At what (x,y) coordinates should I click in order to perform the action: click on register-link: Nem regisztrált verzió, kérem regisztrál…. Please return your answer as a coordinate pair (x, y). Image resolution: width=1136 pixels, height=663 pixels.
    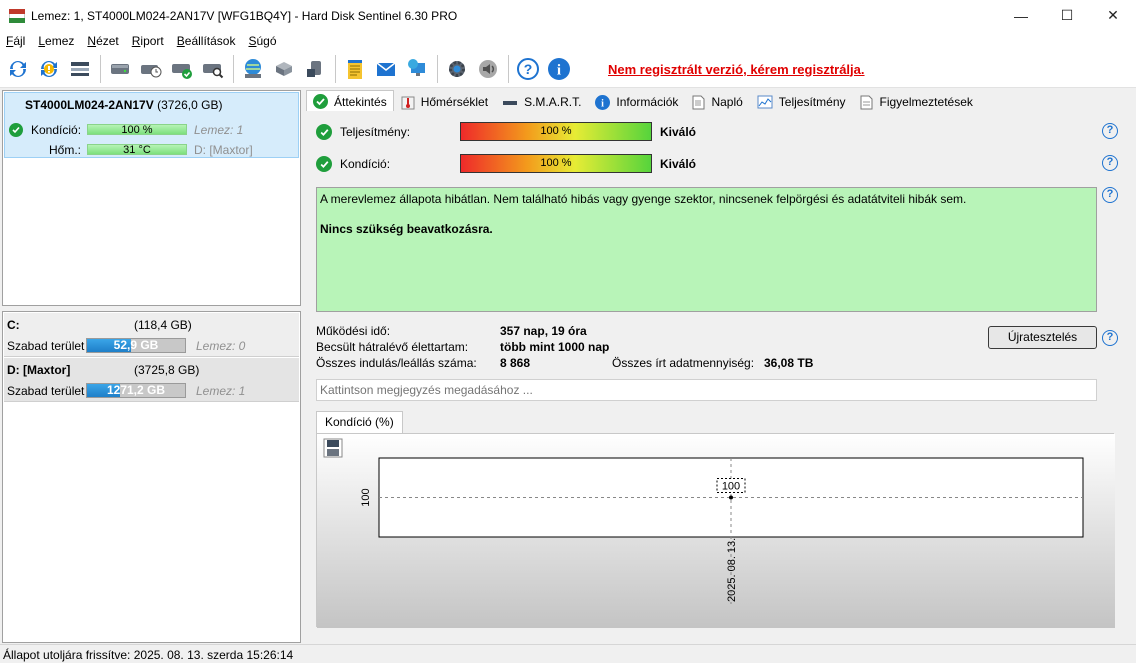
    Looking at the image, I should click on (736, 69).